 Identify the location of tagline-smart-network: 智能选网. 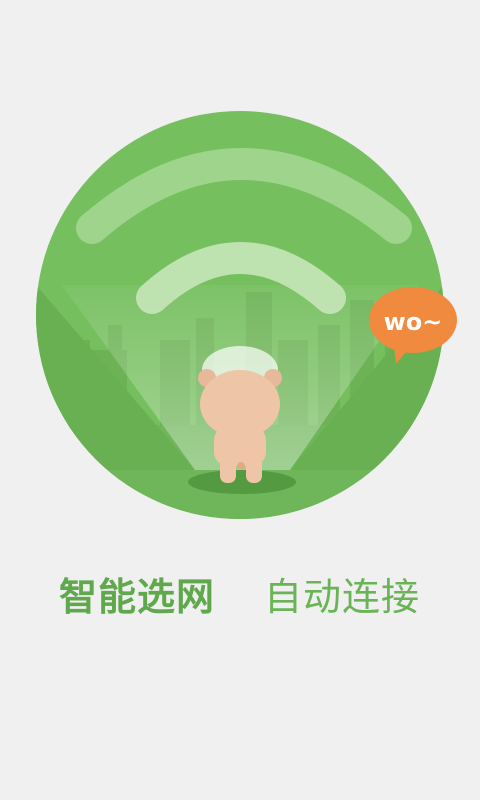
(137, 597).